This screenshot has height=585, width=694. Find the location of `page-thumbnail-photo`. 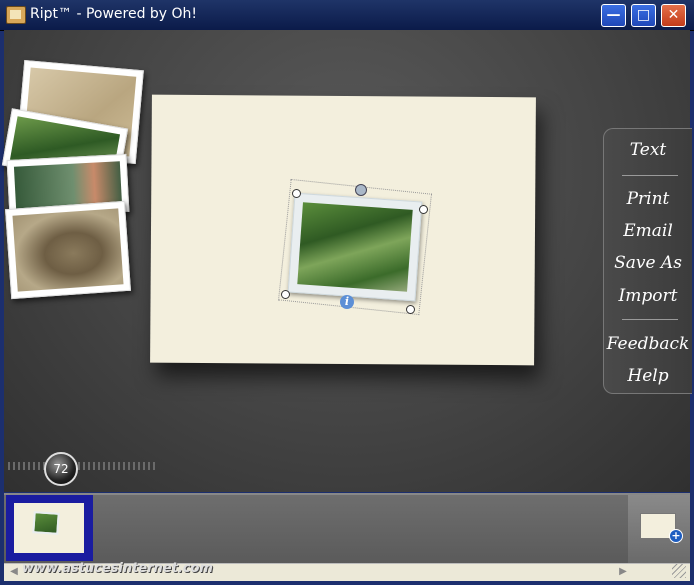

page-thumbnail-photo is located at coordinates (46, 523).